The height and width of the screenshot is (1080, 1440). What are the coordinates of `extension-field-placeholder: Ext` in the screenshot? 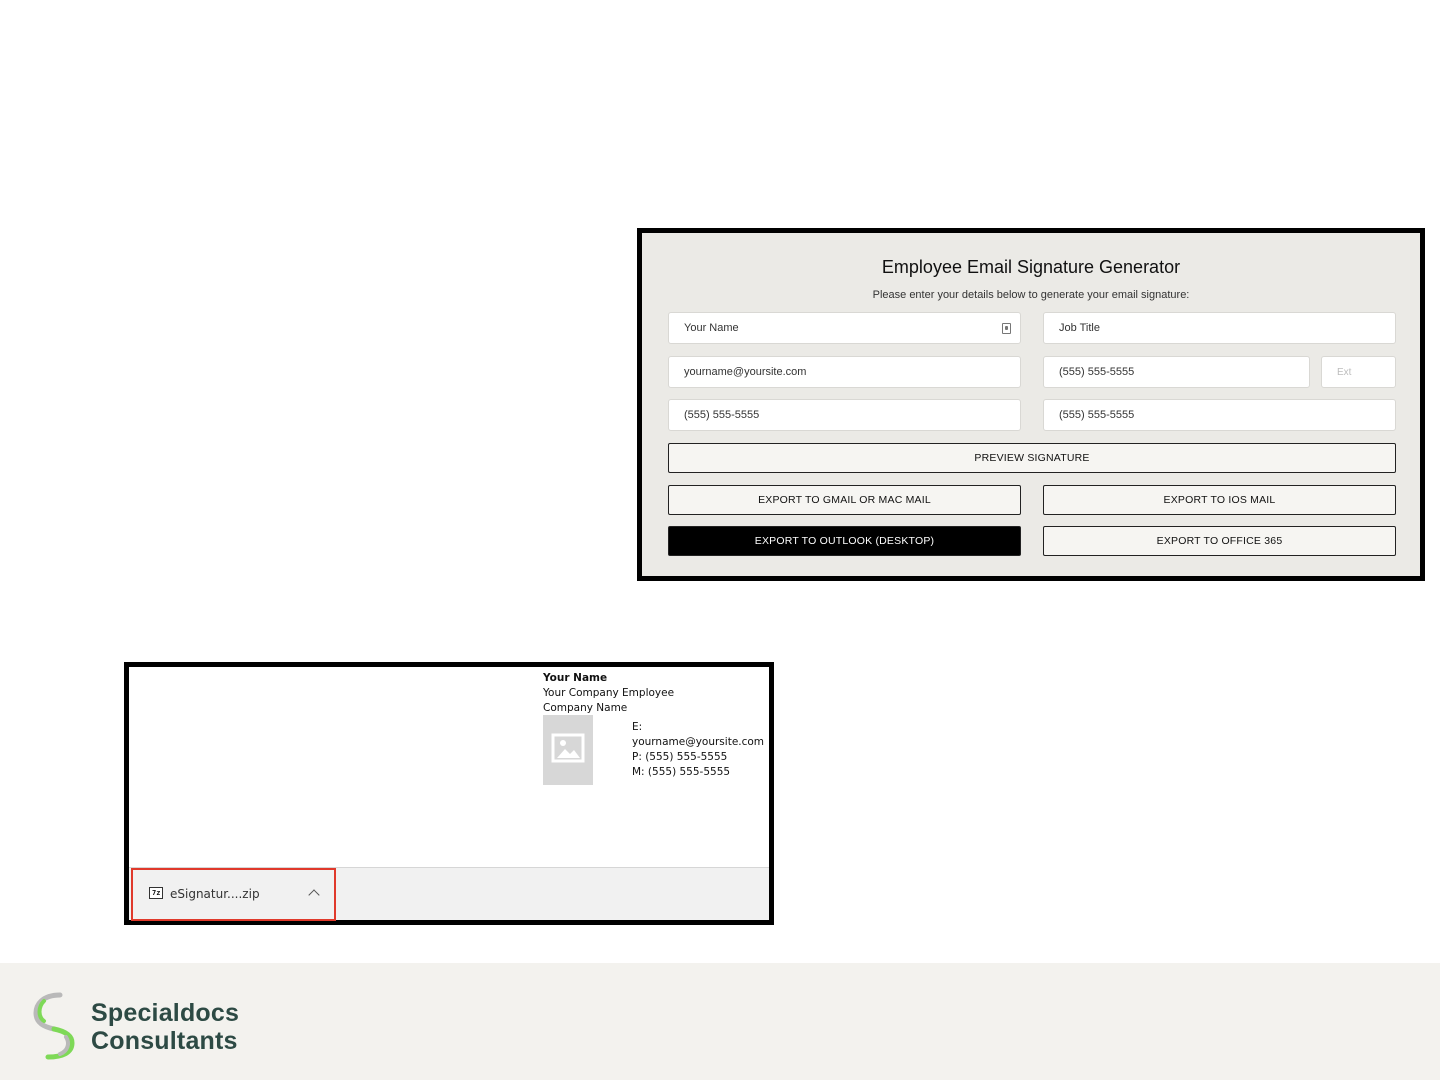 It's located at (1344, 372).